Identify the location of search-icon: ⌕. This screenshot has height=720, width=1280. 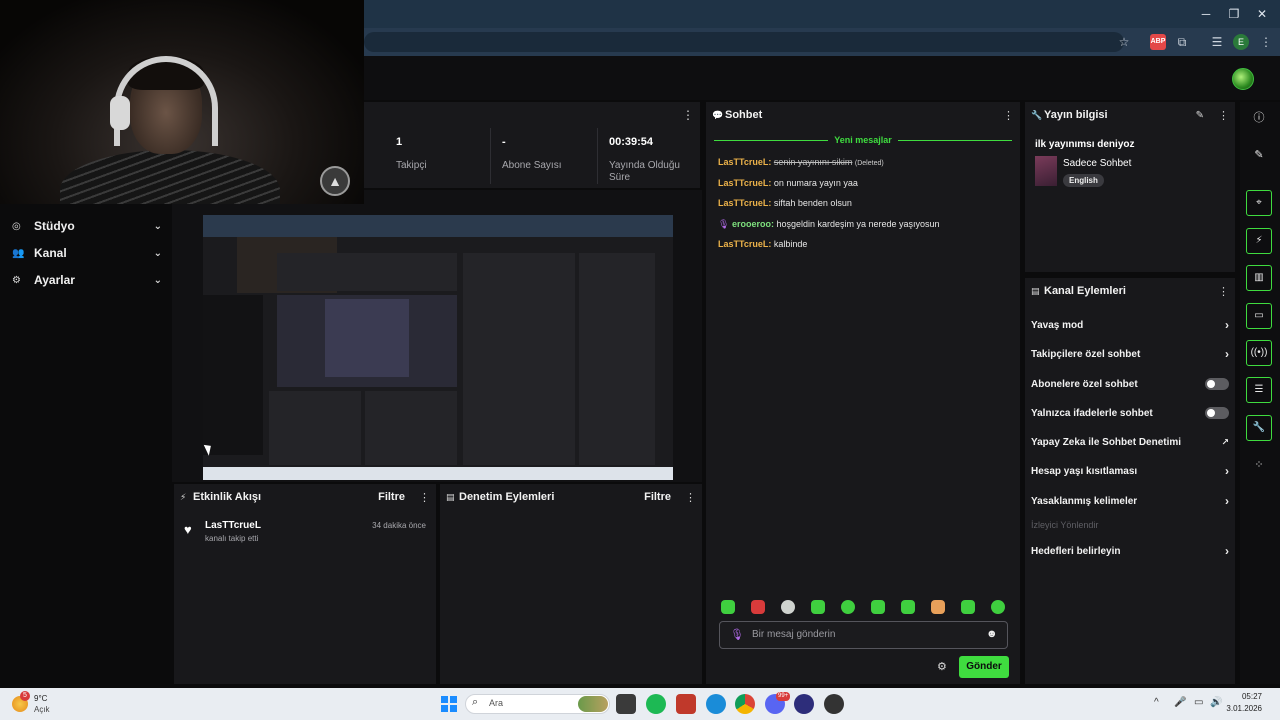
(475, 702).